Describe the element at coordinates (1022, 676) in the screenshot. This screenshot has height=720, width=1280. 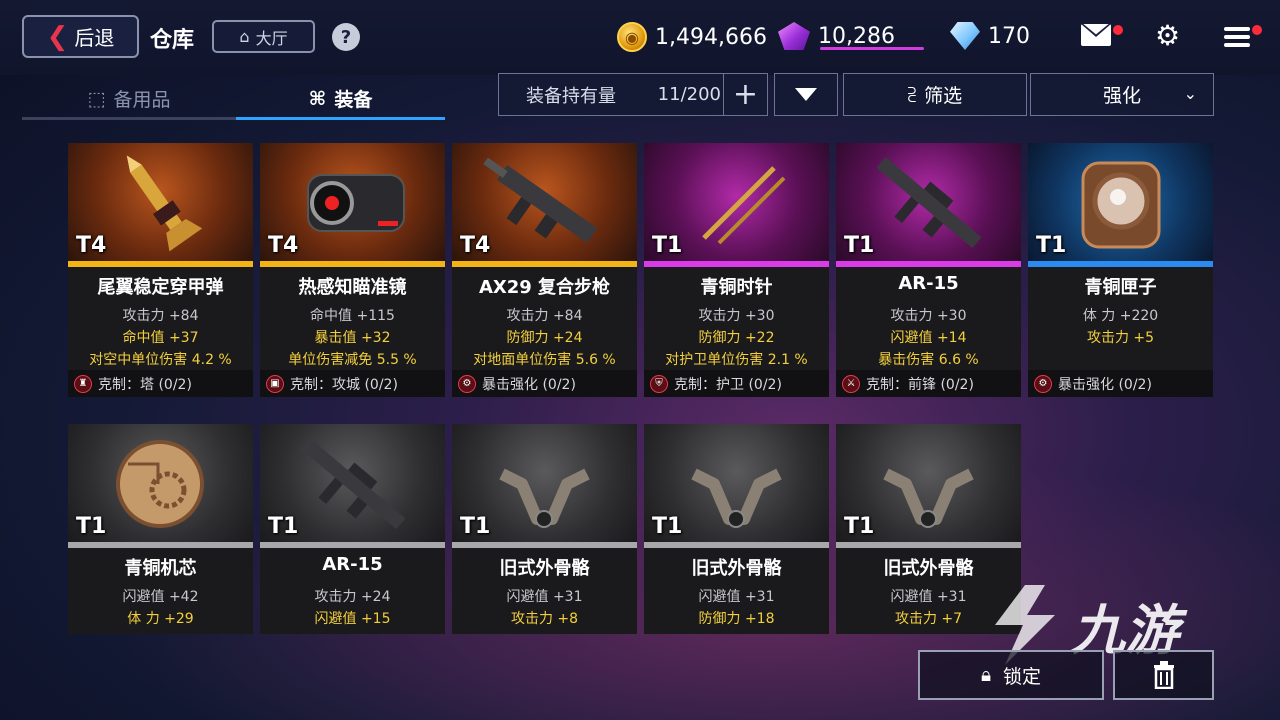
I see `lock-label: 锁定` at that location.